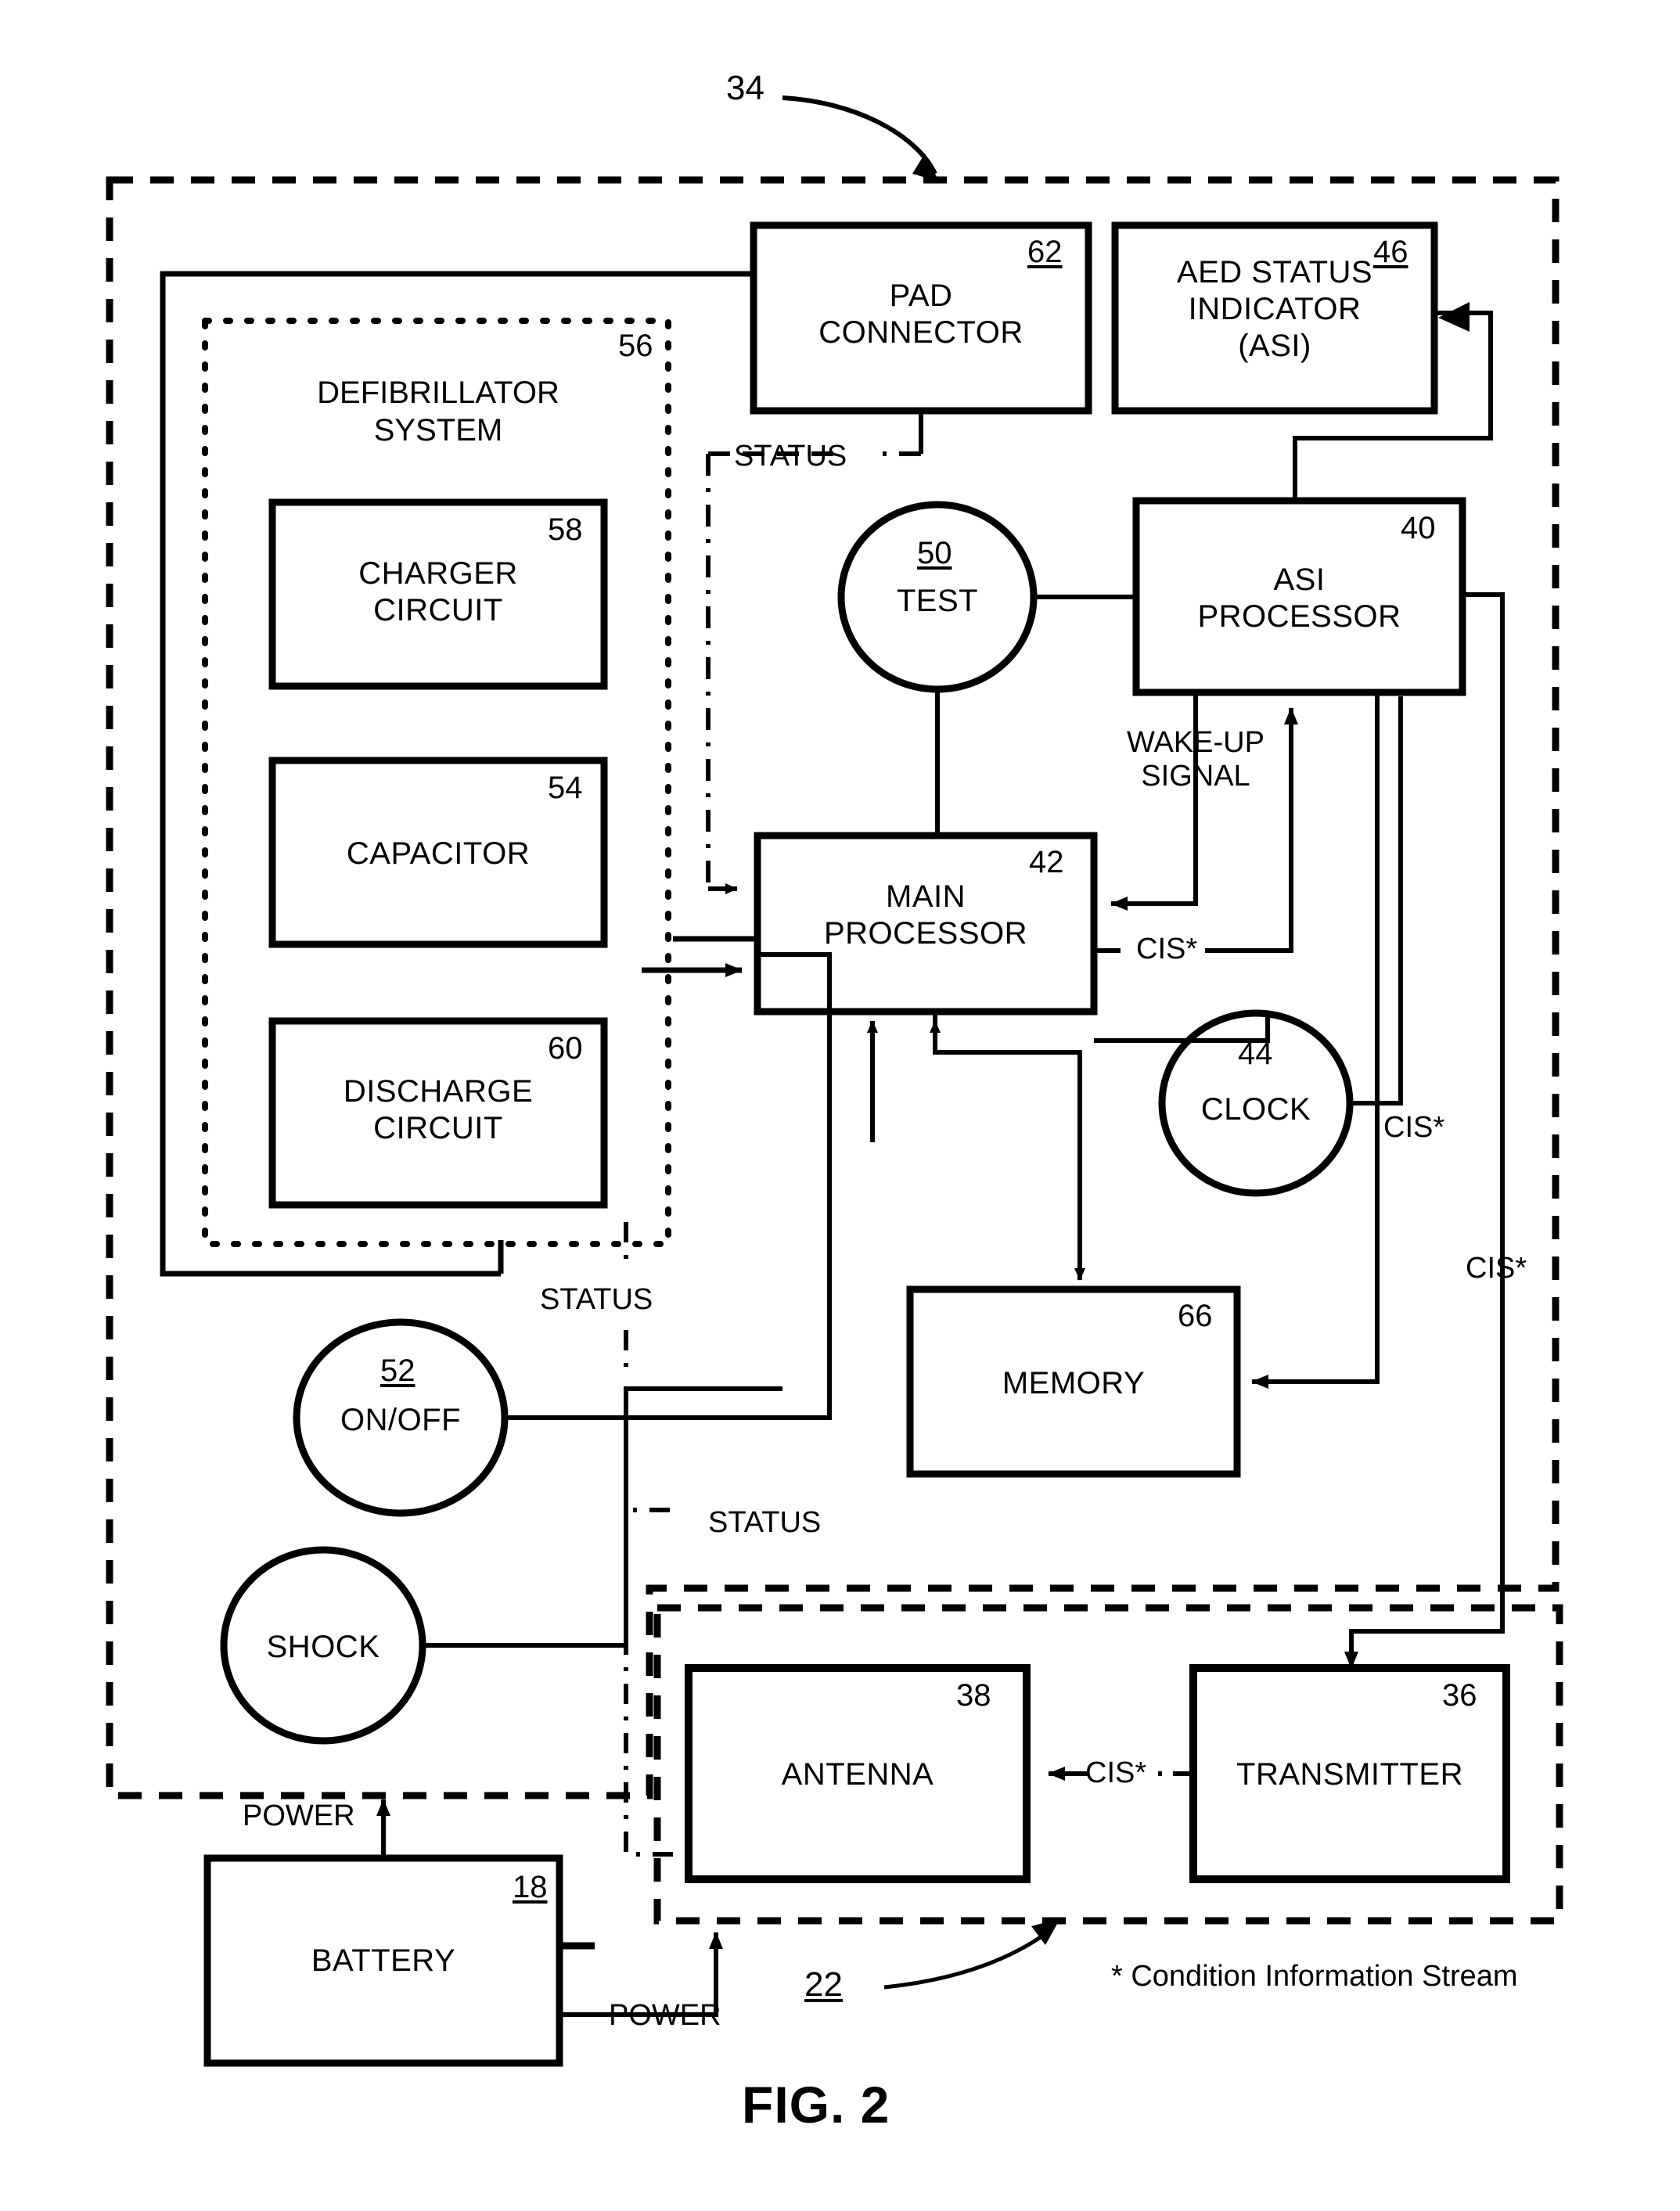 This screenshot has height=2211, width=1680. What do you see at coordinates (745, 88) in the screenshot?
I see `aed-system-ref: 34` at bounding box center [745, 88].